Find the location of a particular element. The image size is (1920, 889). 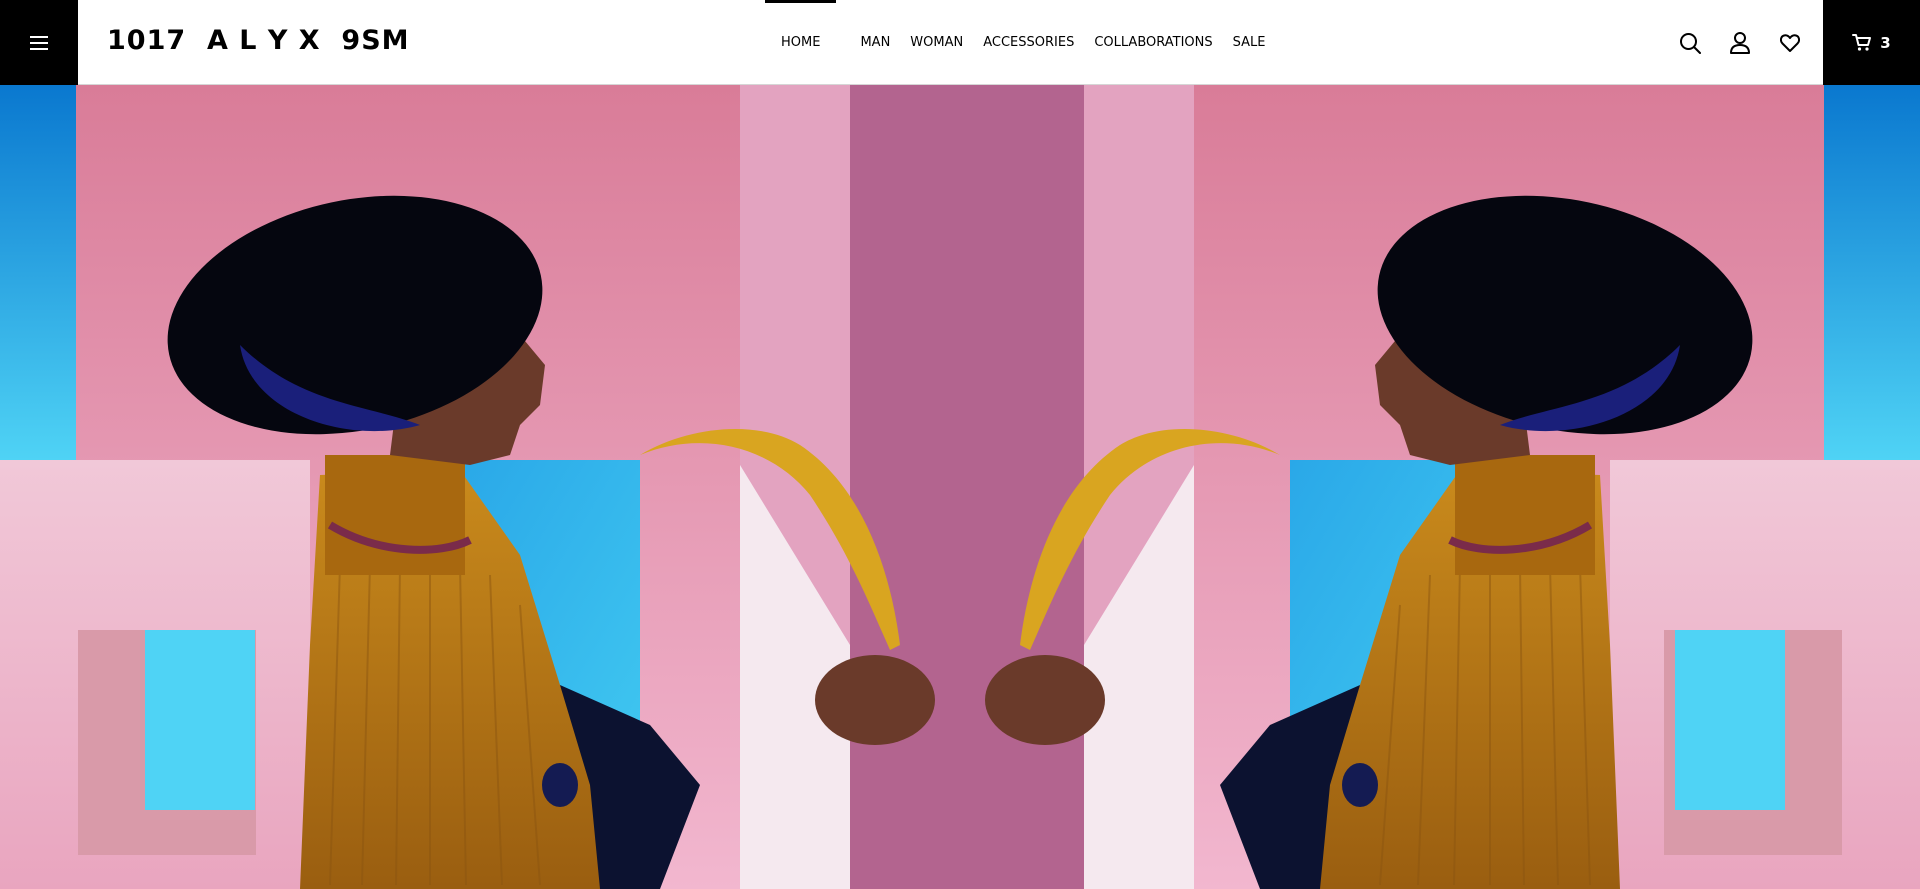

user-icon is located at coordinates (1740, 42).